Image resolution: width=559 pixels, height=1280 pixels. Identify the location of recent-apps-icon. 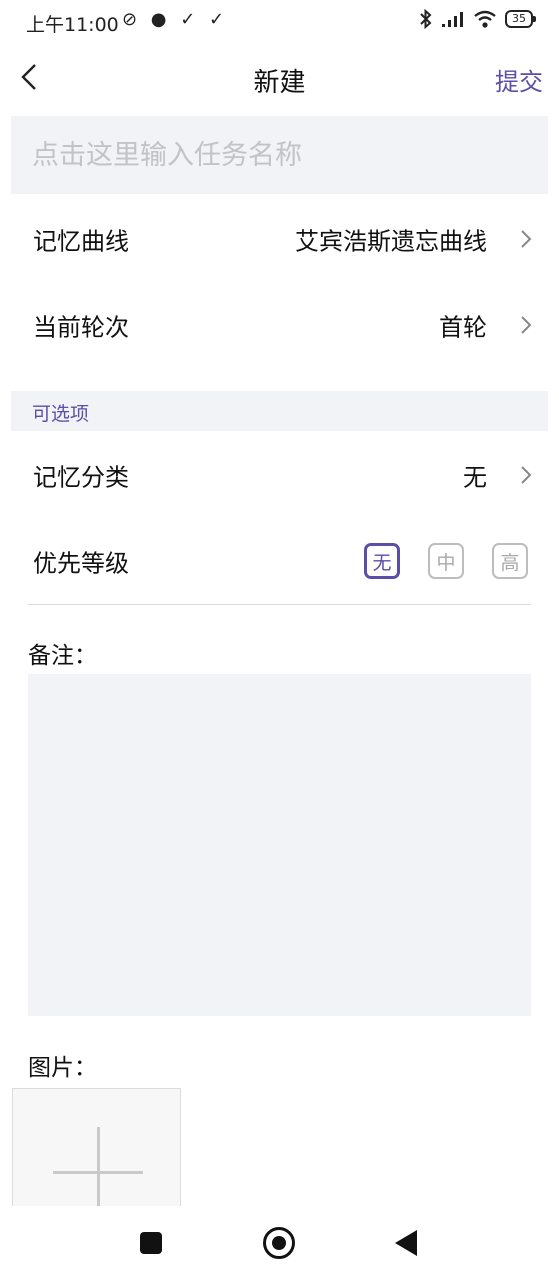
(151, 1243).